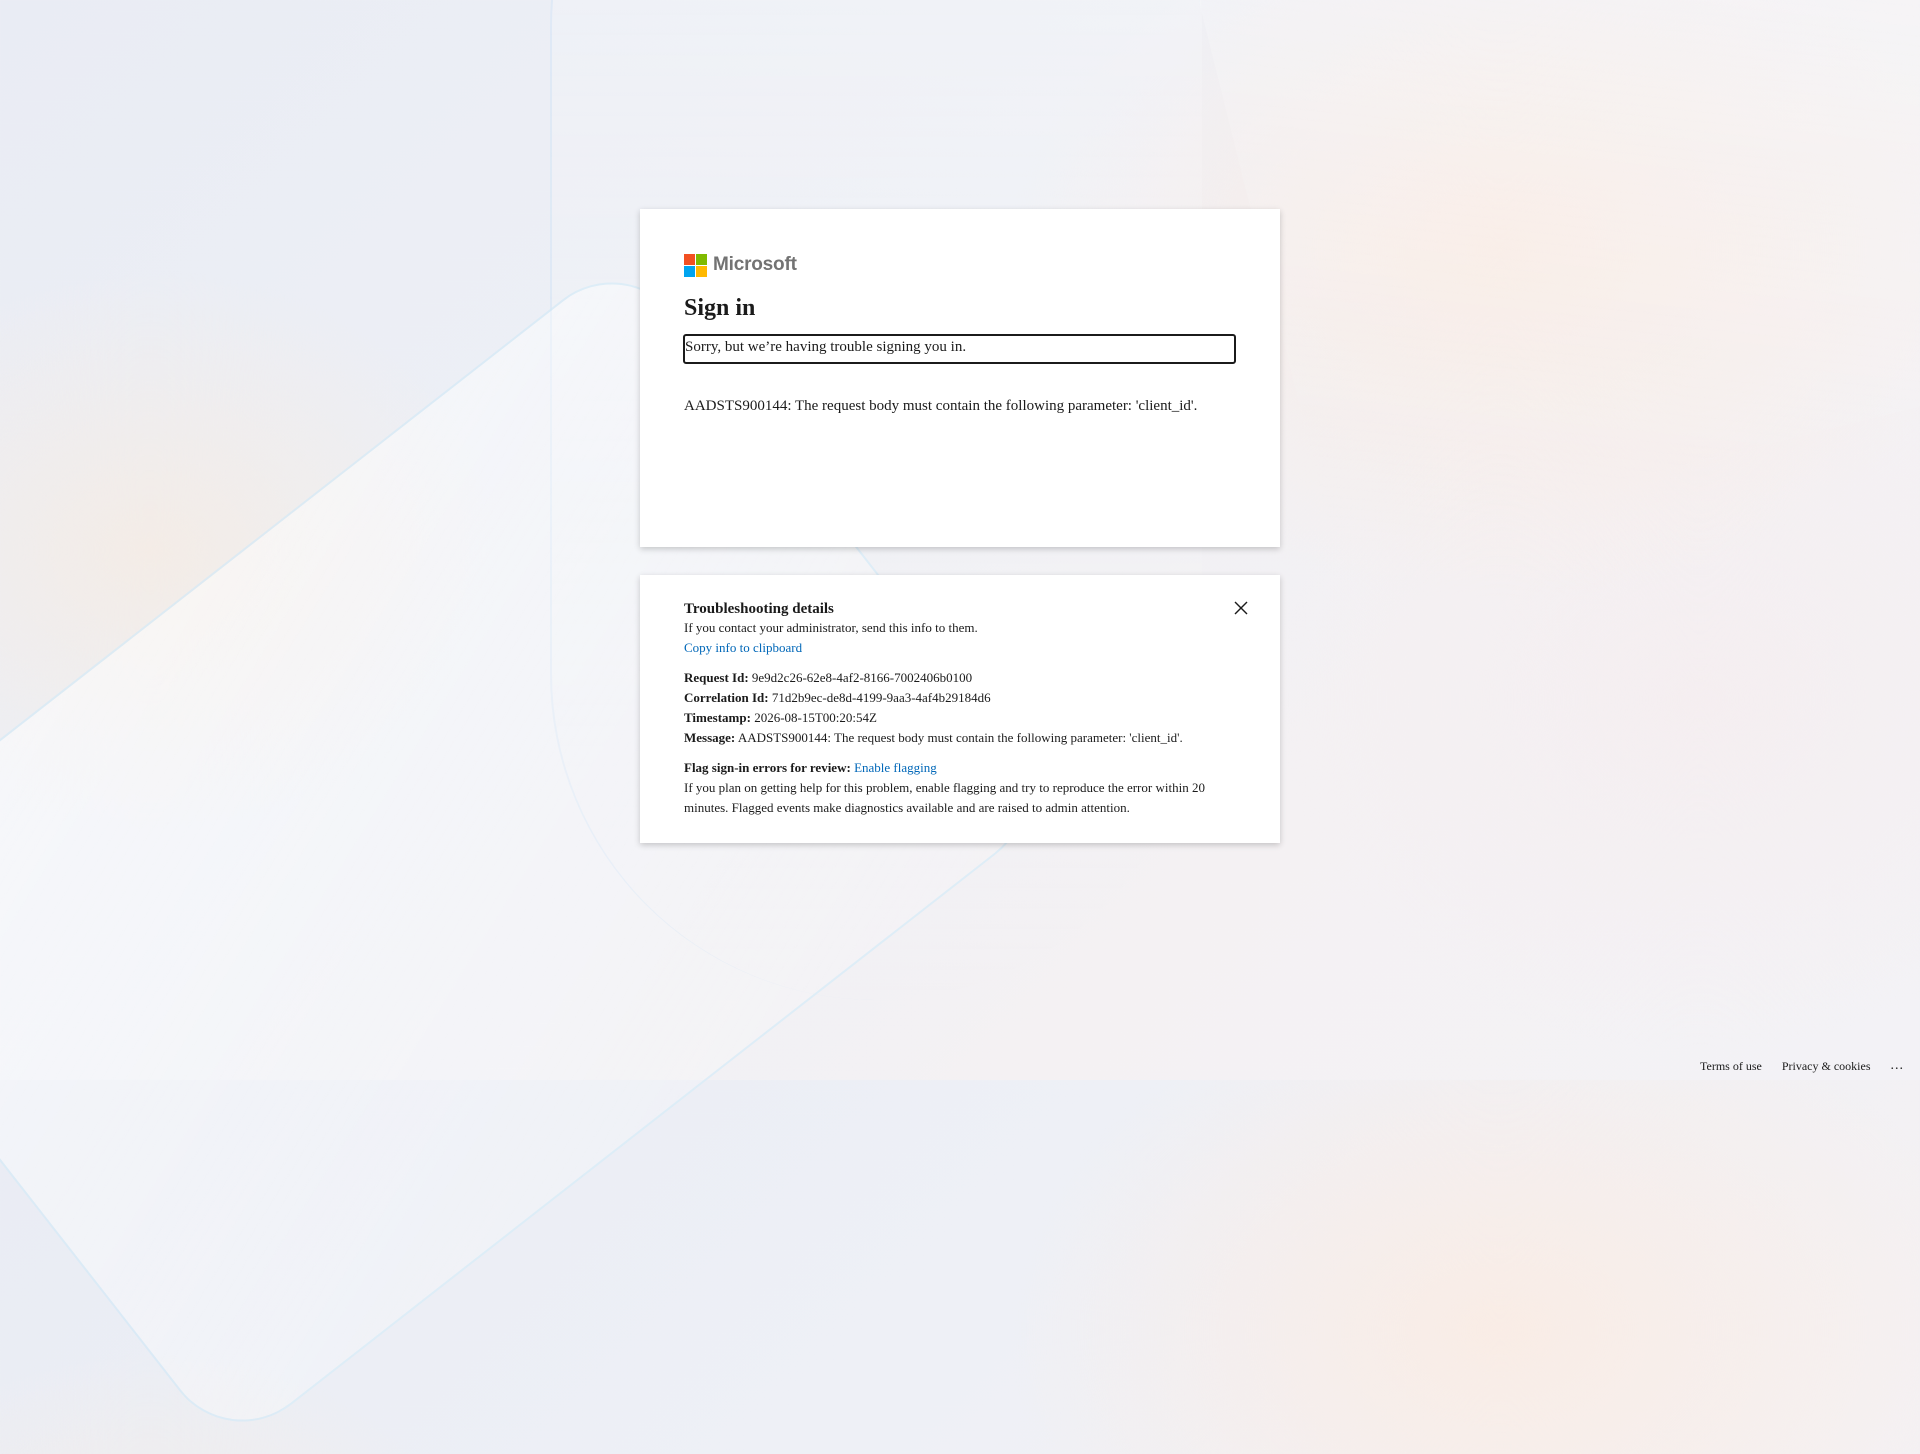 Image resolution: width=1920 pixels, height=1454 pixels. I want to click on brand-name: Microsoft, so click(755, 264).